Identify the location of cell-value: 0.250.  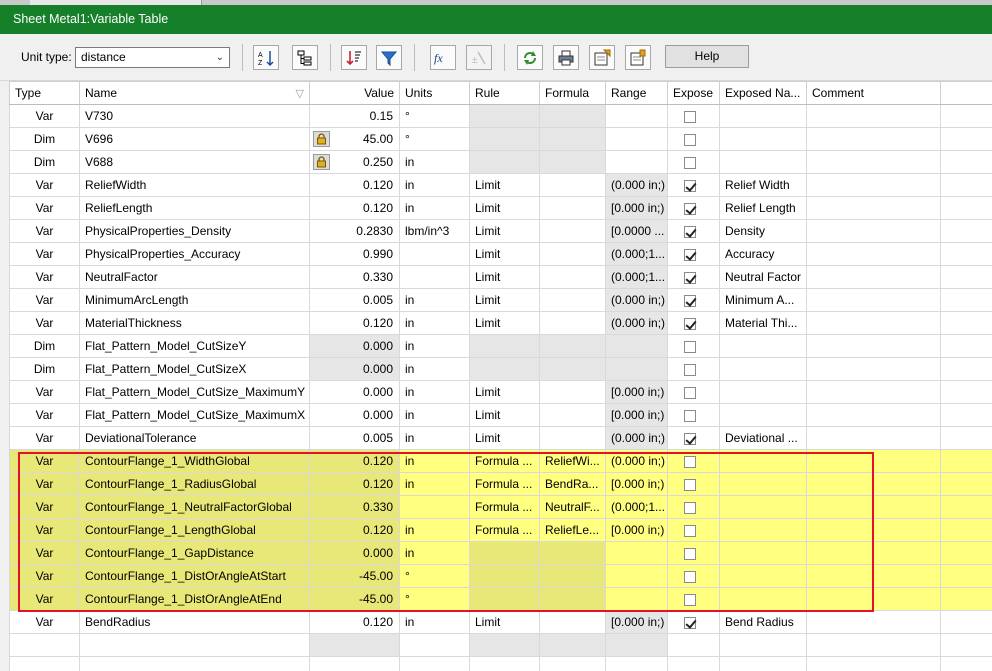
(354, 162).